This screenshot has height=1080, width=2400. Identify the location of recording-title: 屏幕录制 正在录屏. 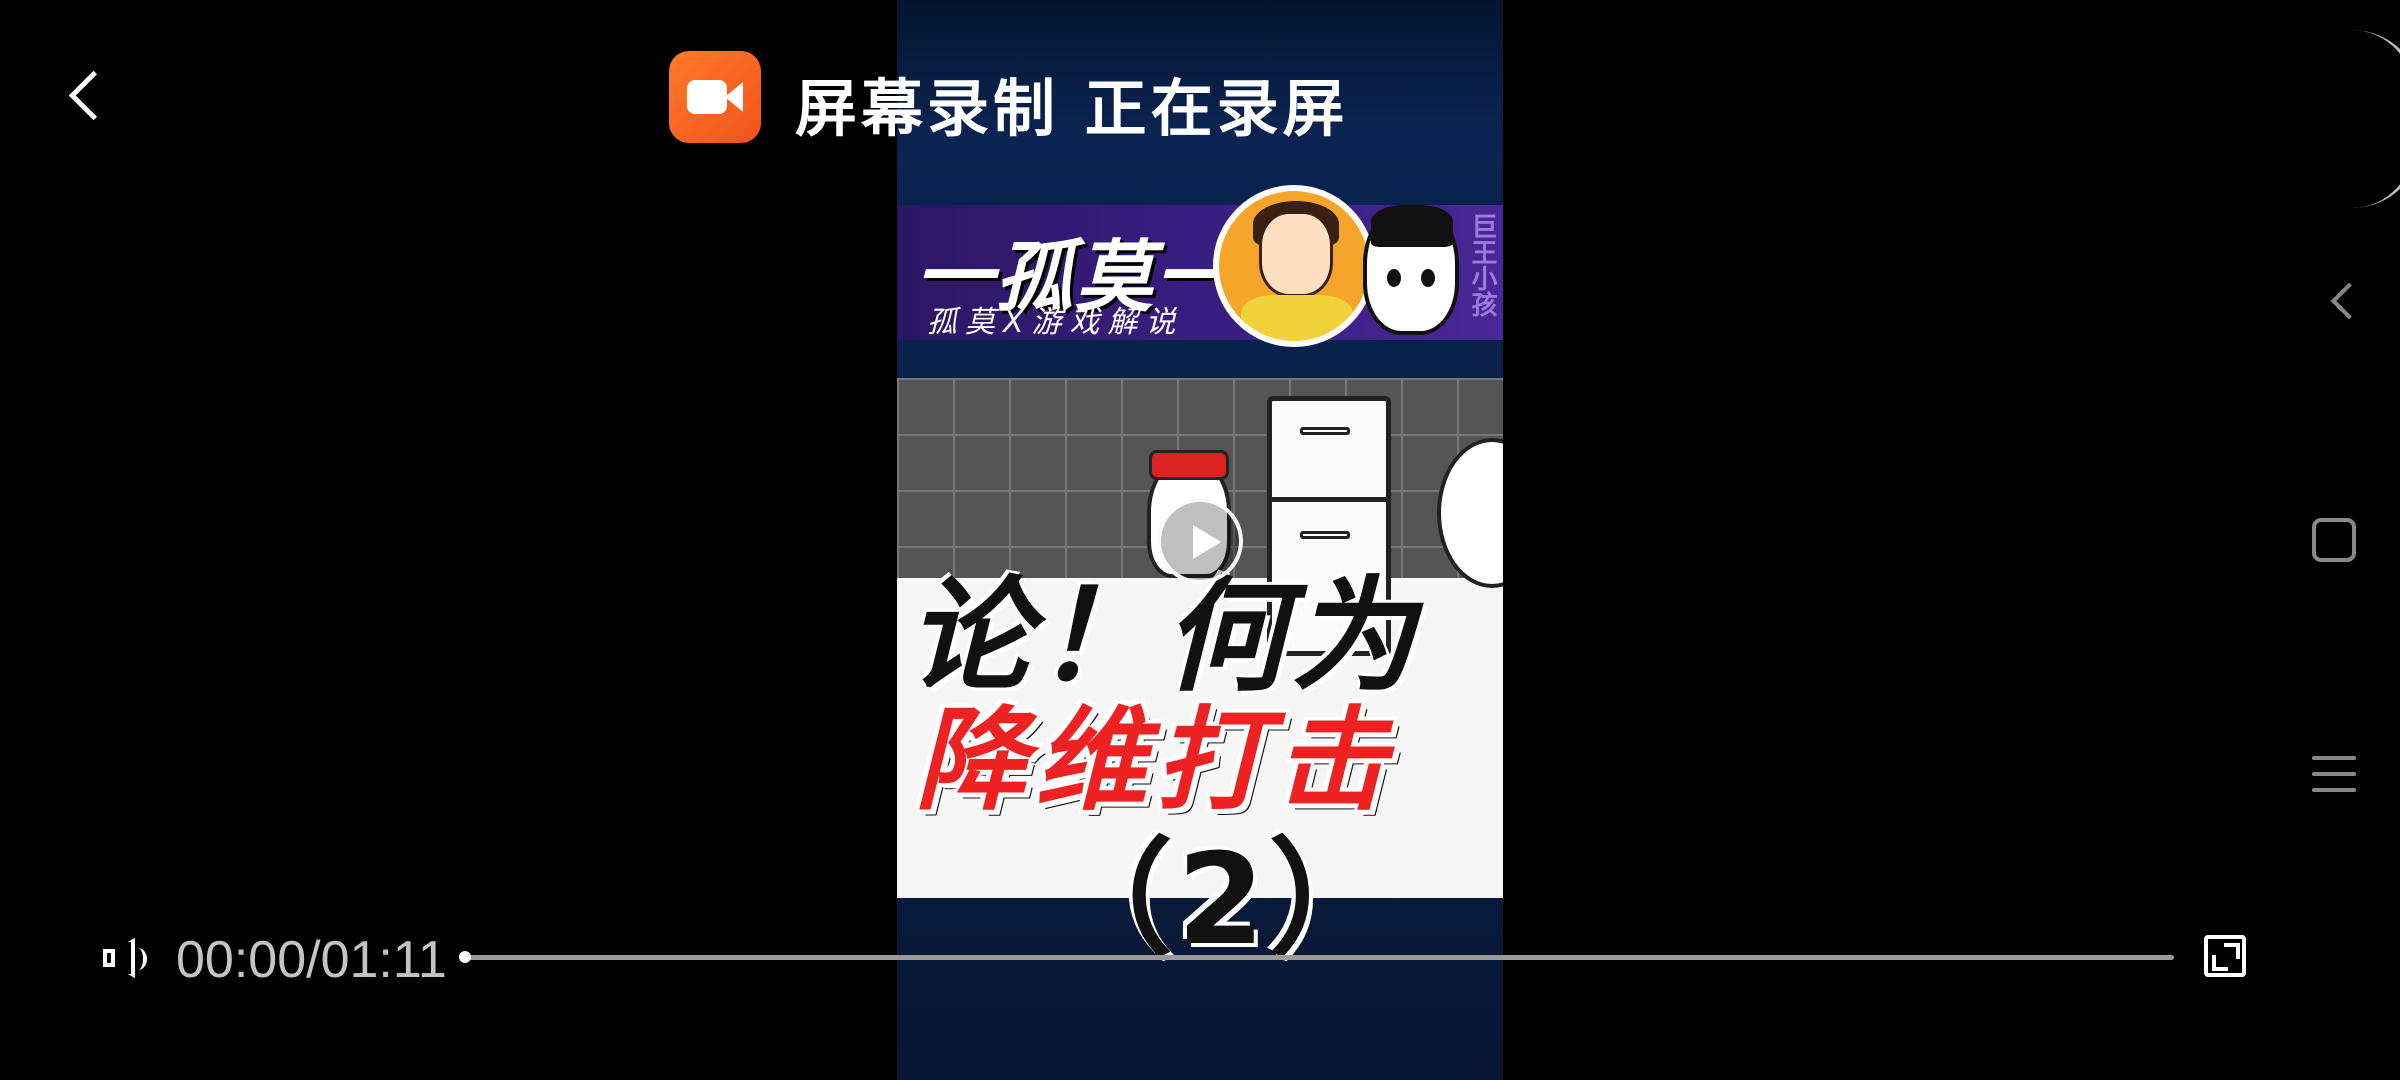
(1072, 108).